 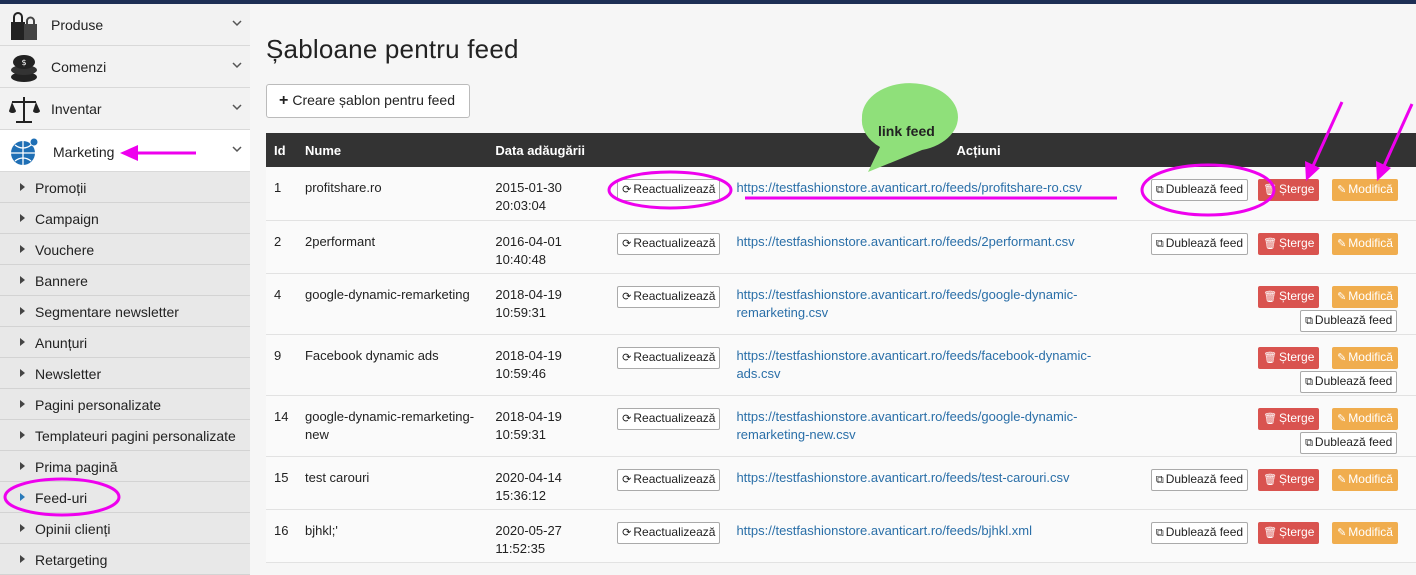 I want to click on sidebar-subitem: Pagini personalizate, so click(x=125, y=404).